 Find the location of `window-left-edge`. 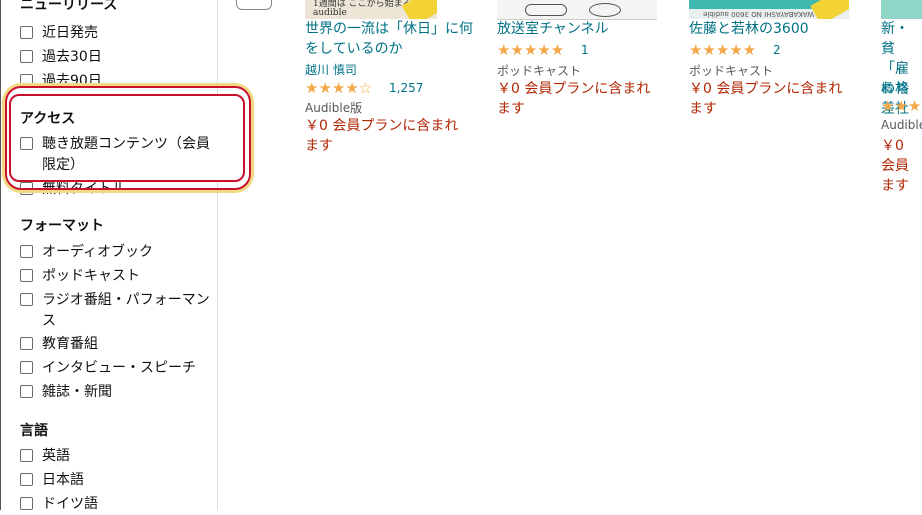

window-left-edge is located at coordinates (0, 255).